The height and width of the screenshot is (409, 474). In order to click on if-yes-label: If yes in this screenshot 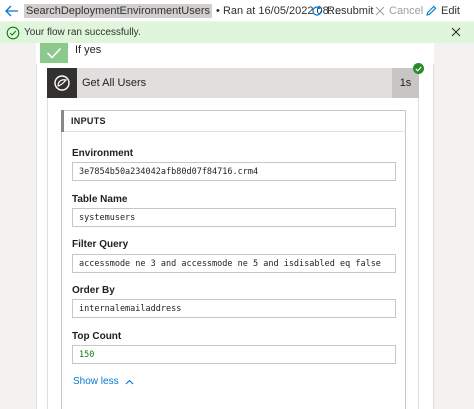, I will do `click(88, 50)`.